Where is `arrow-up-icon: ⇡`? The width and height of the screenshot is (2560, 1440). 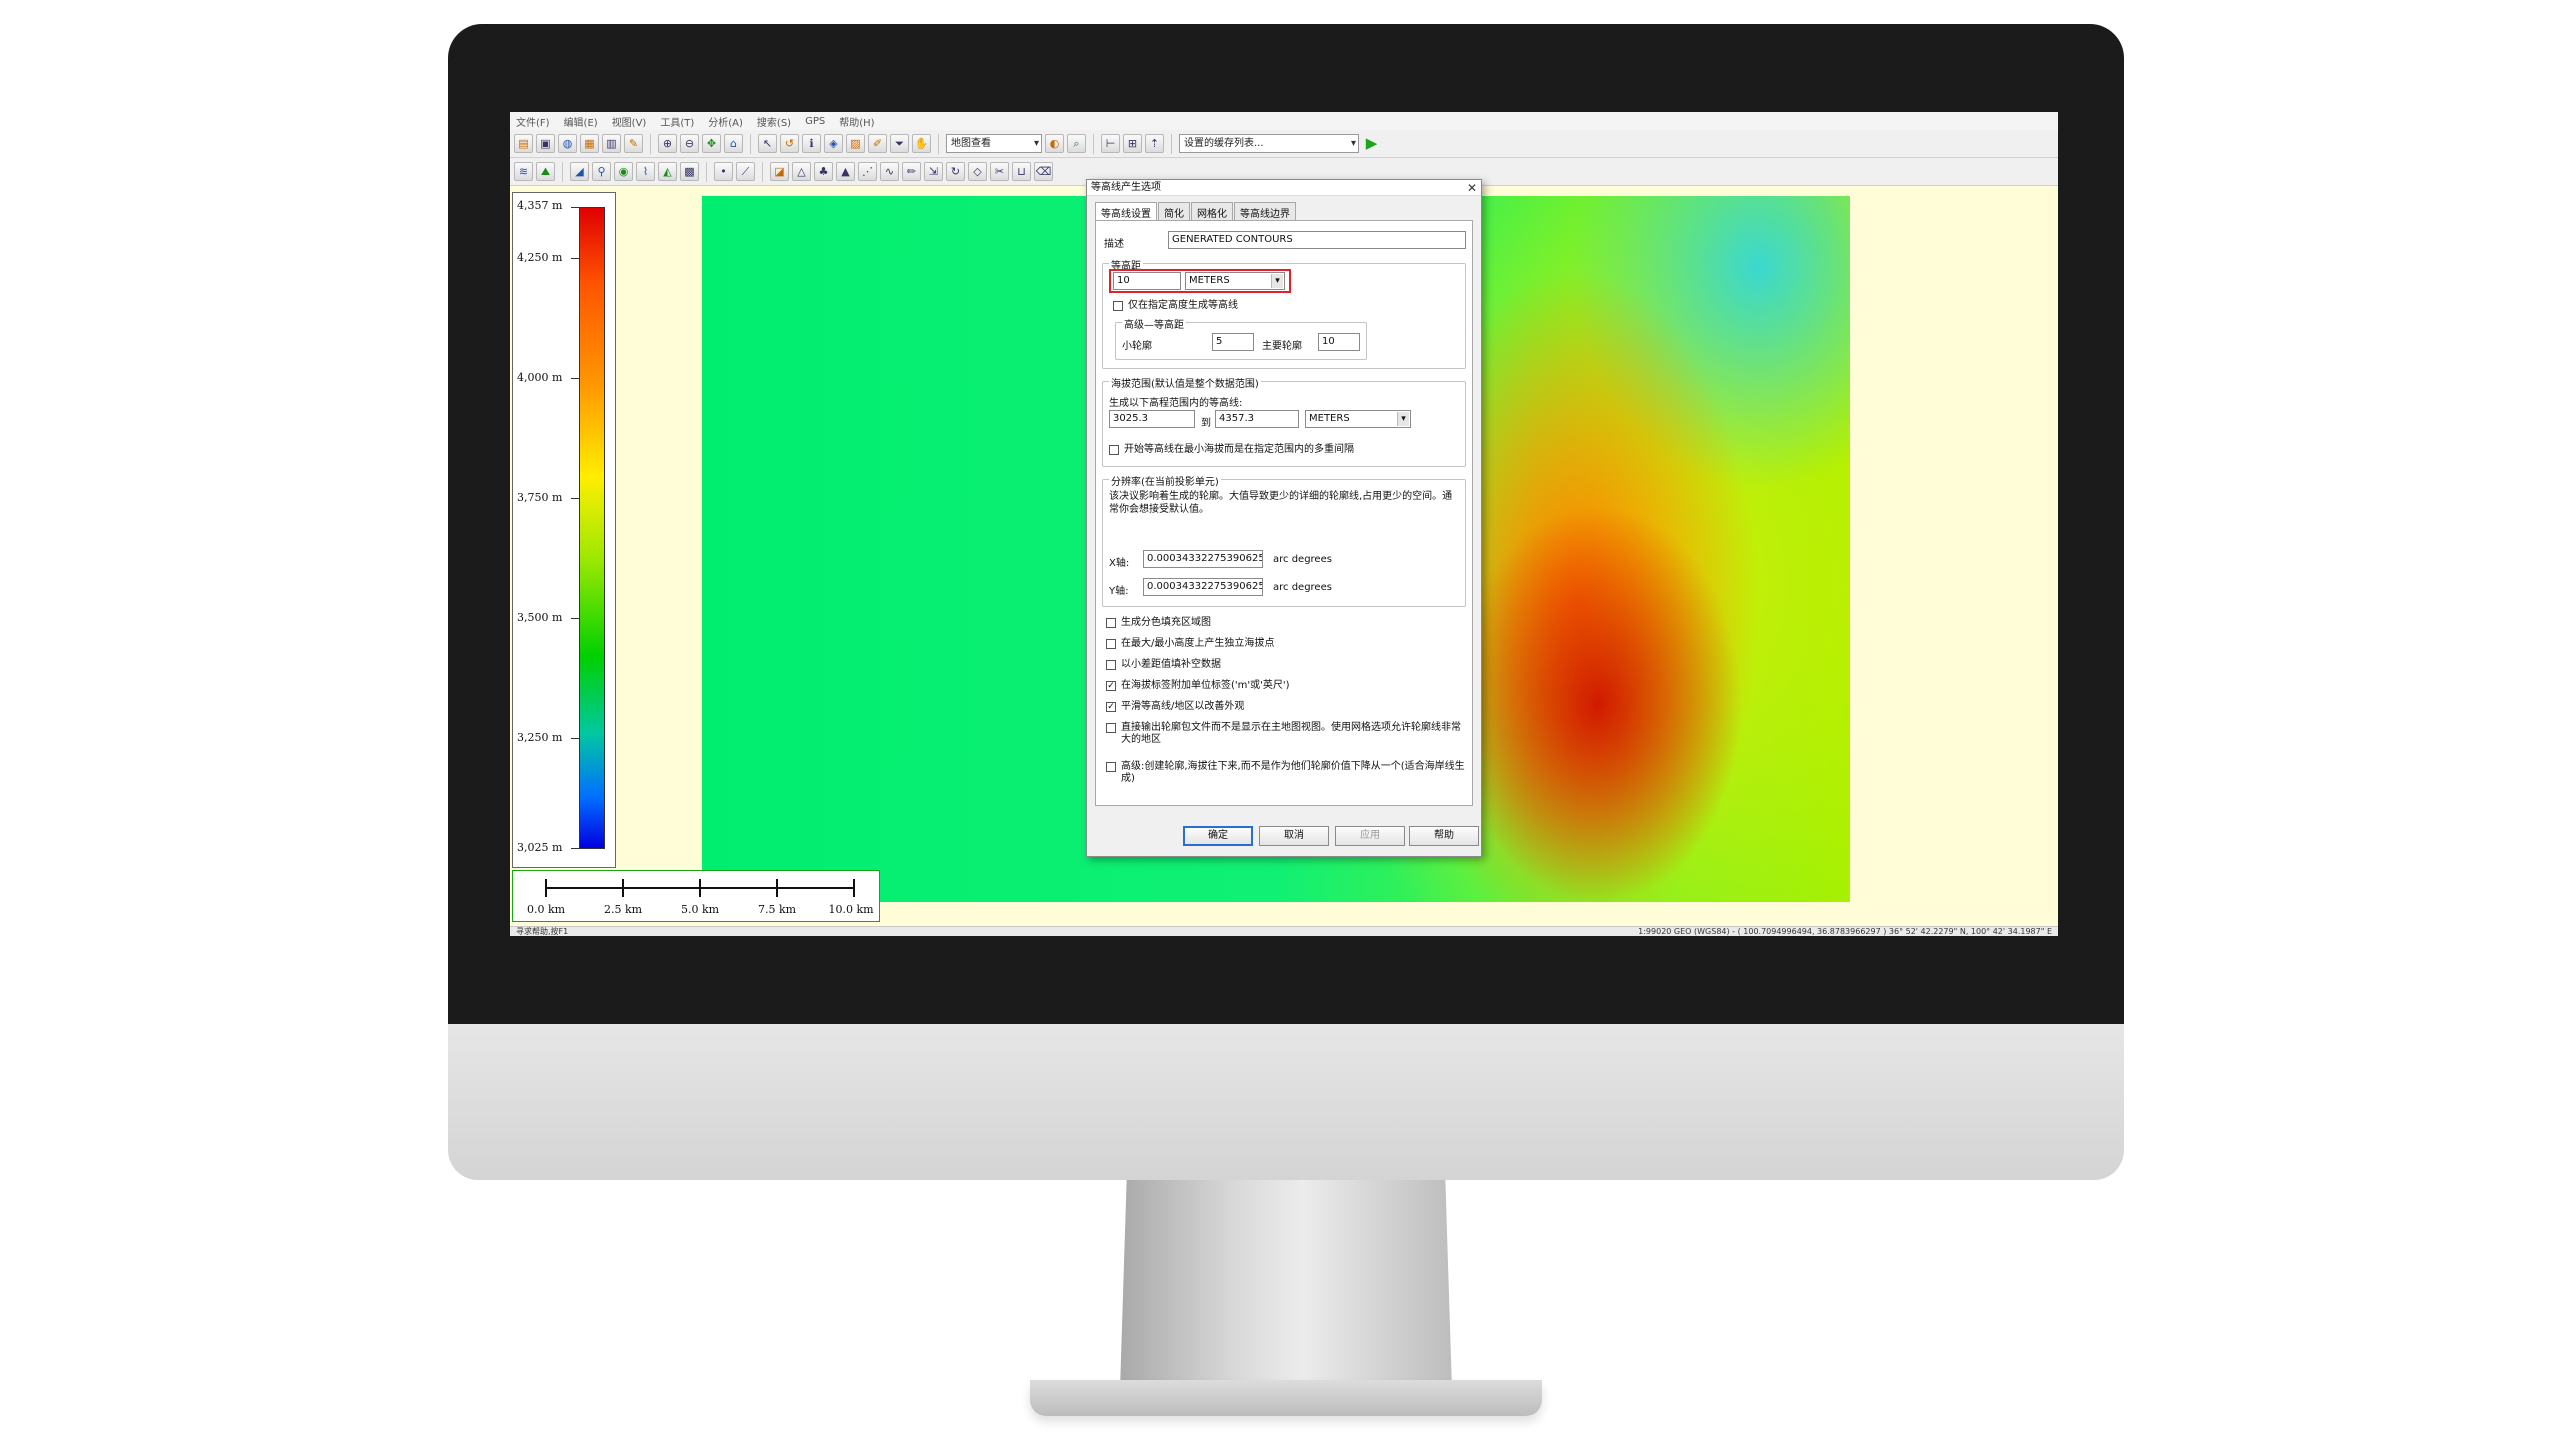 arrow-up-icon: ⇡ is located at coordinates (1154, 143).